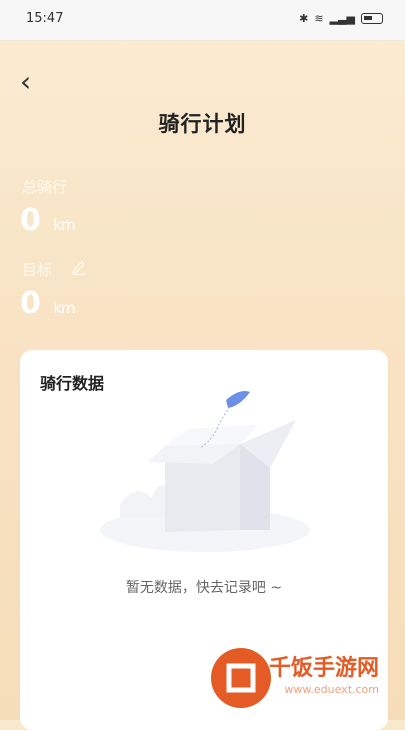  I want to click on bluetooth-icon: ✱, so click(304, 18).